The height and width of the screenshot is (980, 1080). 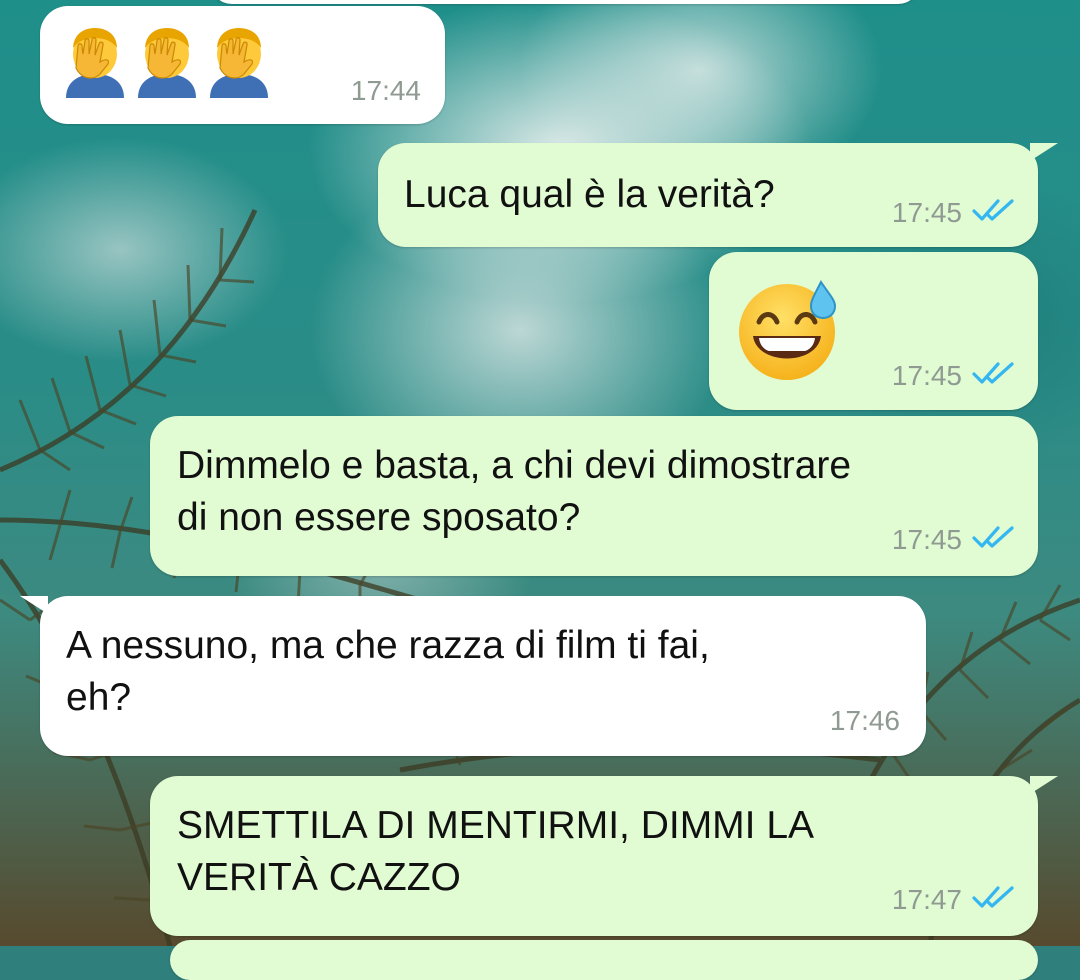 I want to click on message-meta: 17:46, so click(x=865, y=721).